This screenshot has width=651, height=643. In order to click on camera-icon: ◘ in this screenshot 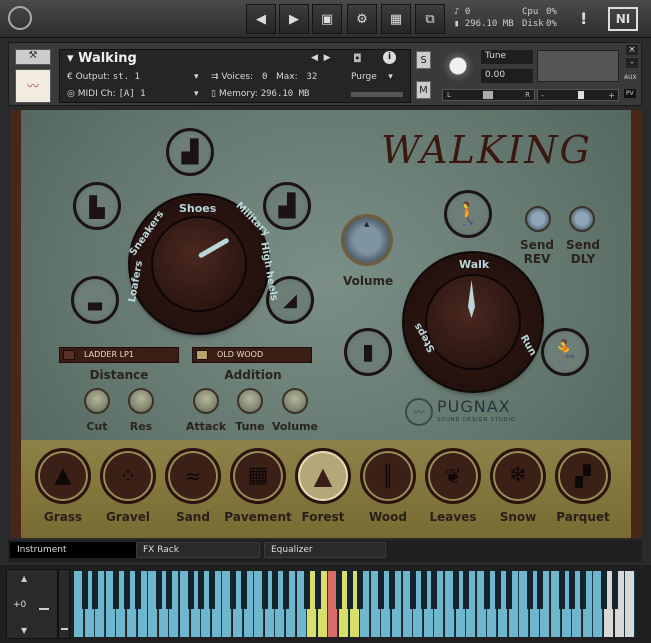, I will do `click(357, 58)`.